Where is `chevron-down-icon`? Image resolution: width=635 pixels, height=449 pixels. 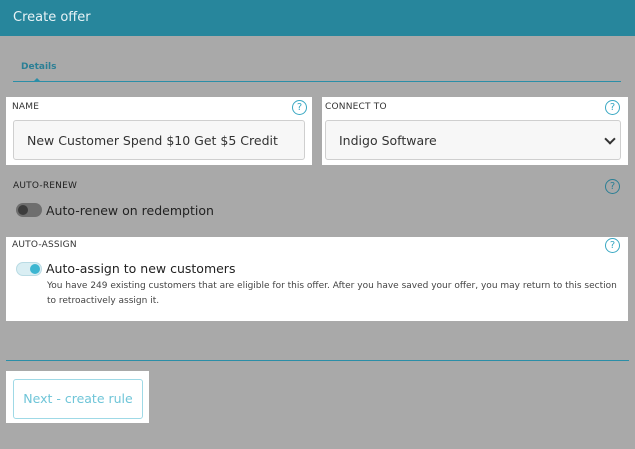 chevron-down-icon is located at coordinates (610, 139).